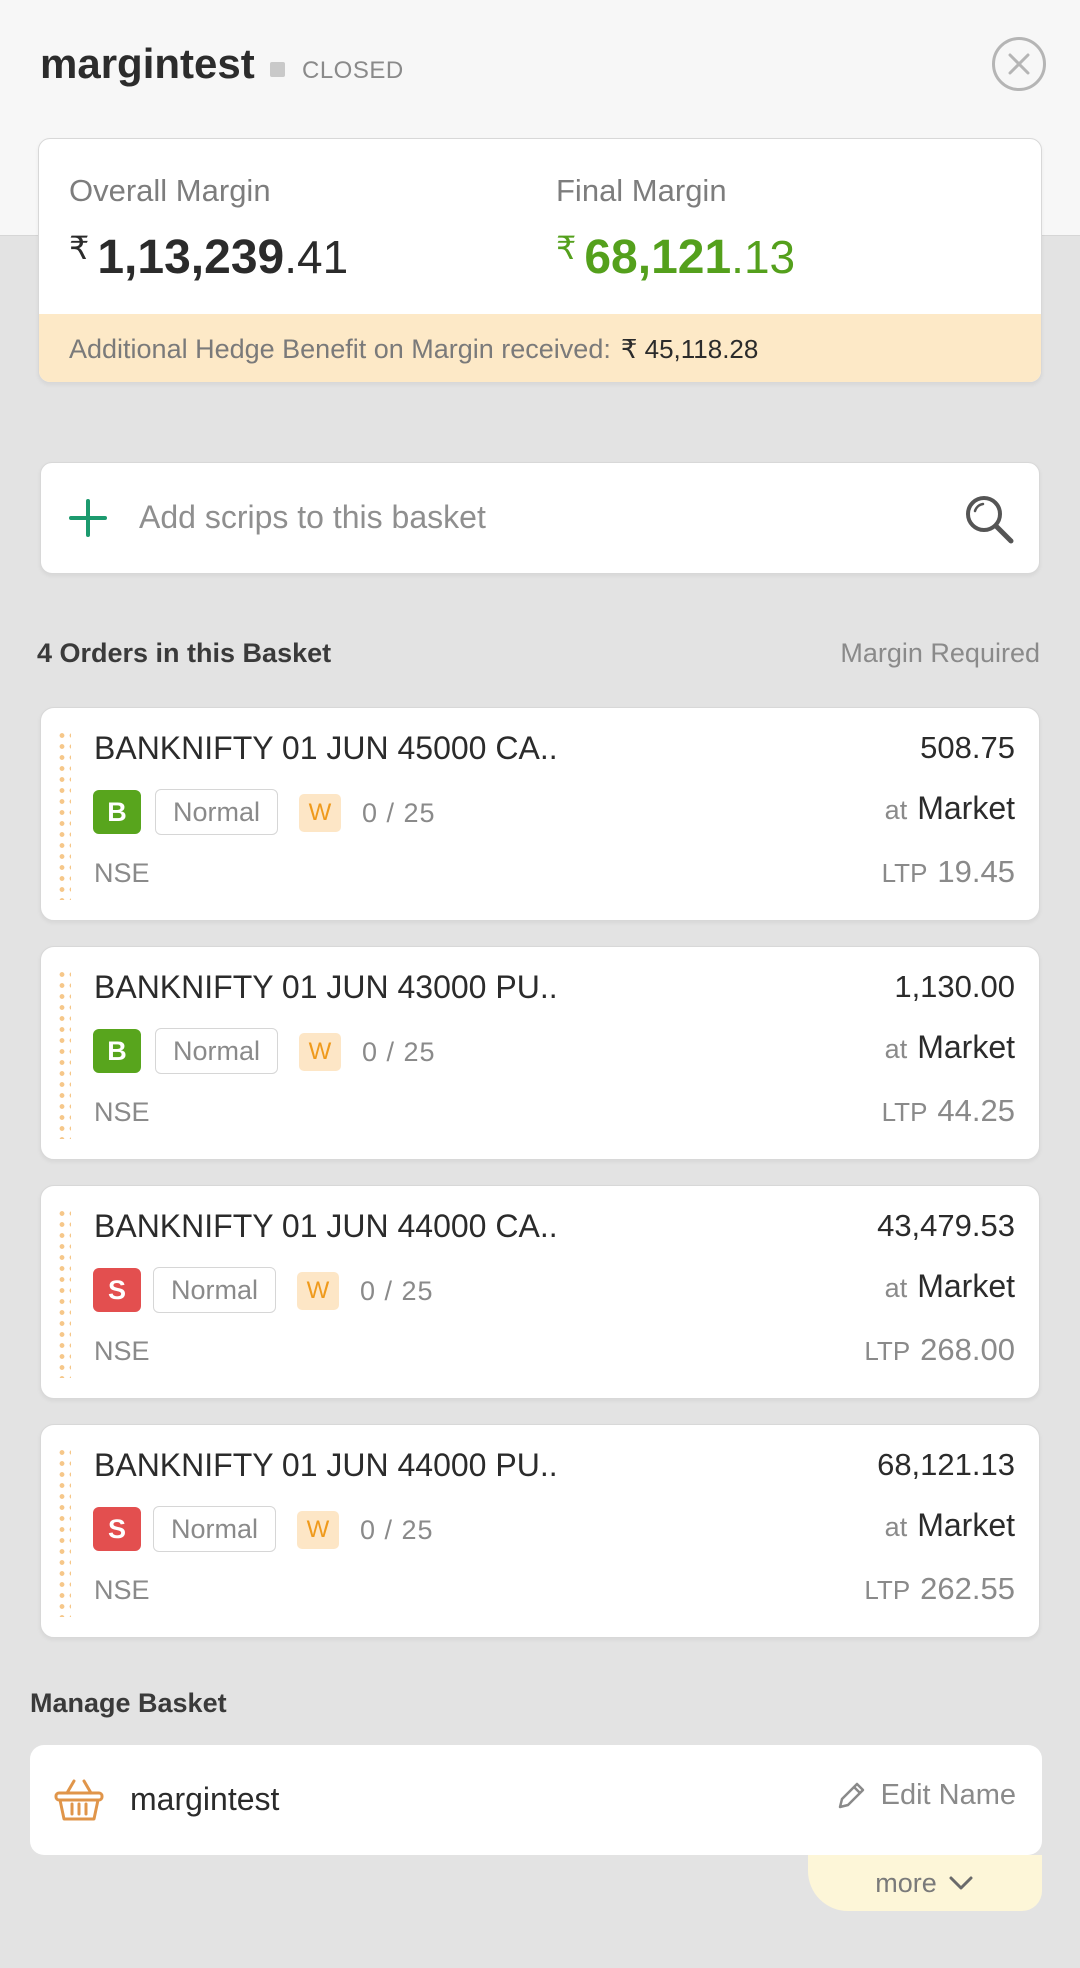 This screenshot has width=1080, height=1968. I want to click on close-icon, so click(1019, 64).